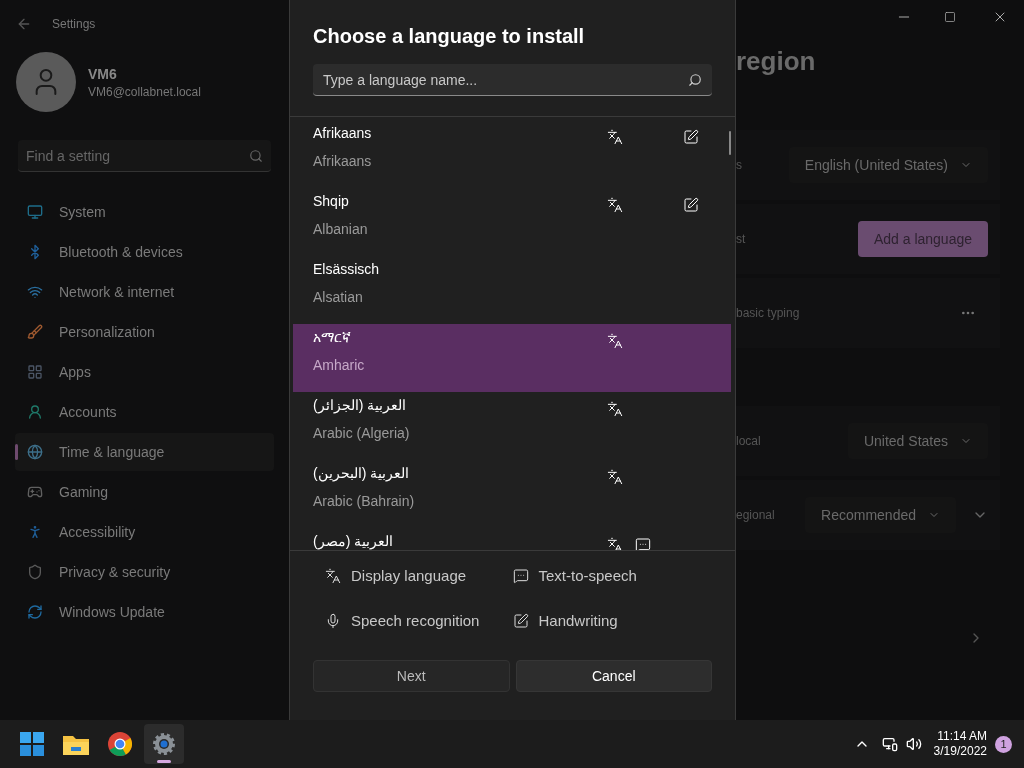  I want to click on gear-icon, so click(164, 744).